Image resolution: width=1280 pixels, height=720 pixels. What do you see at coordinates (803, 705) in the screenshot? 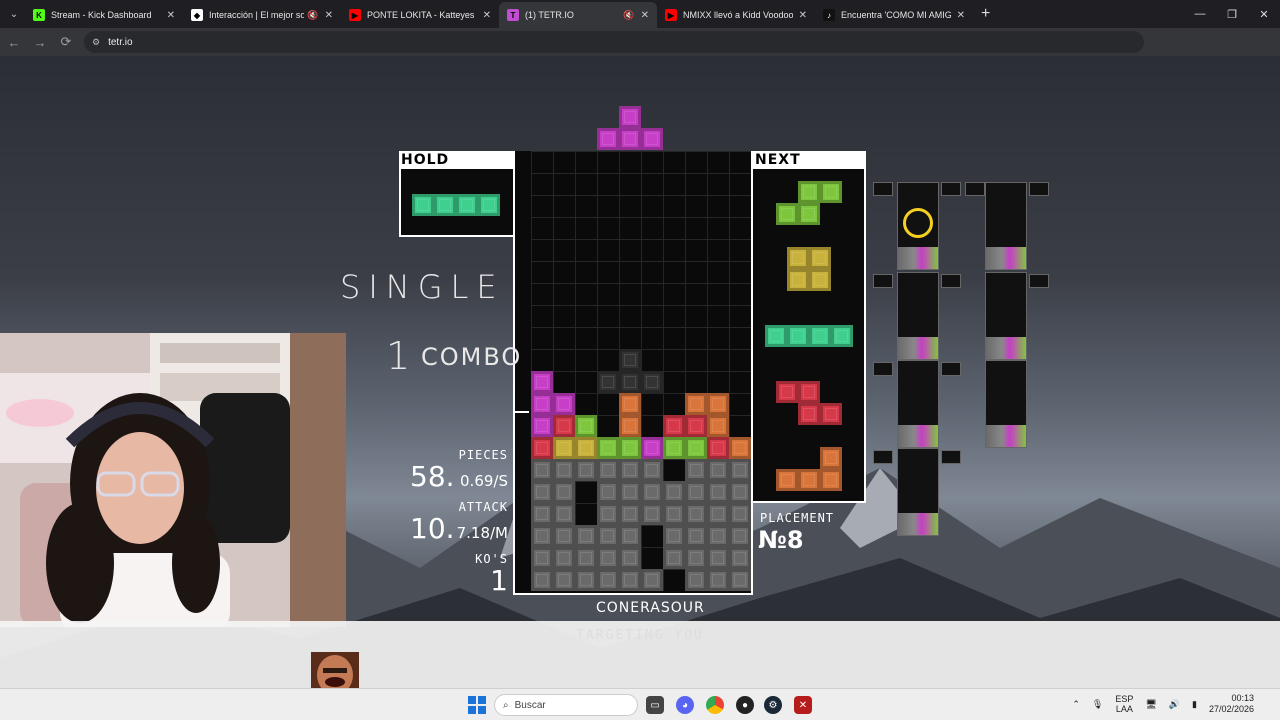
I see `dota-icon: ✕` at bounding box center [803, 705].